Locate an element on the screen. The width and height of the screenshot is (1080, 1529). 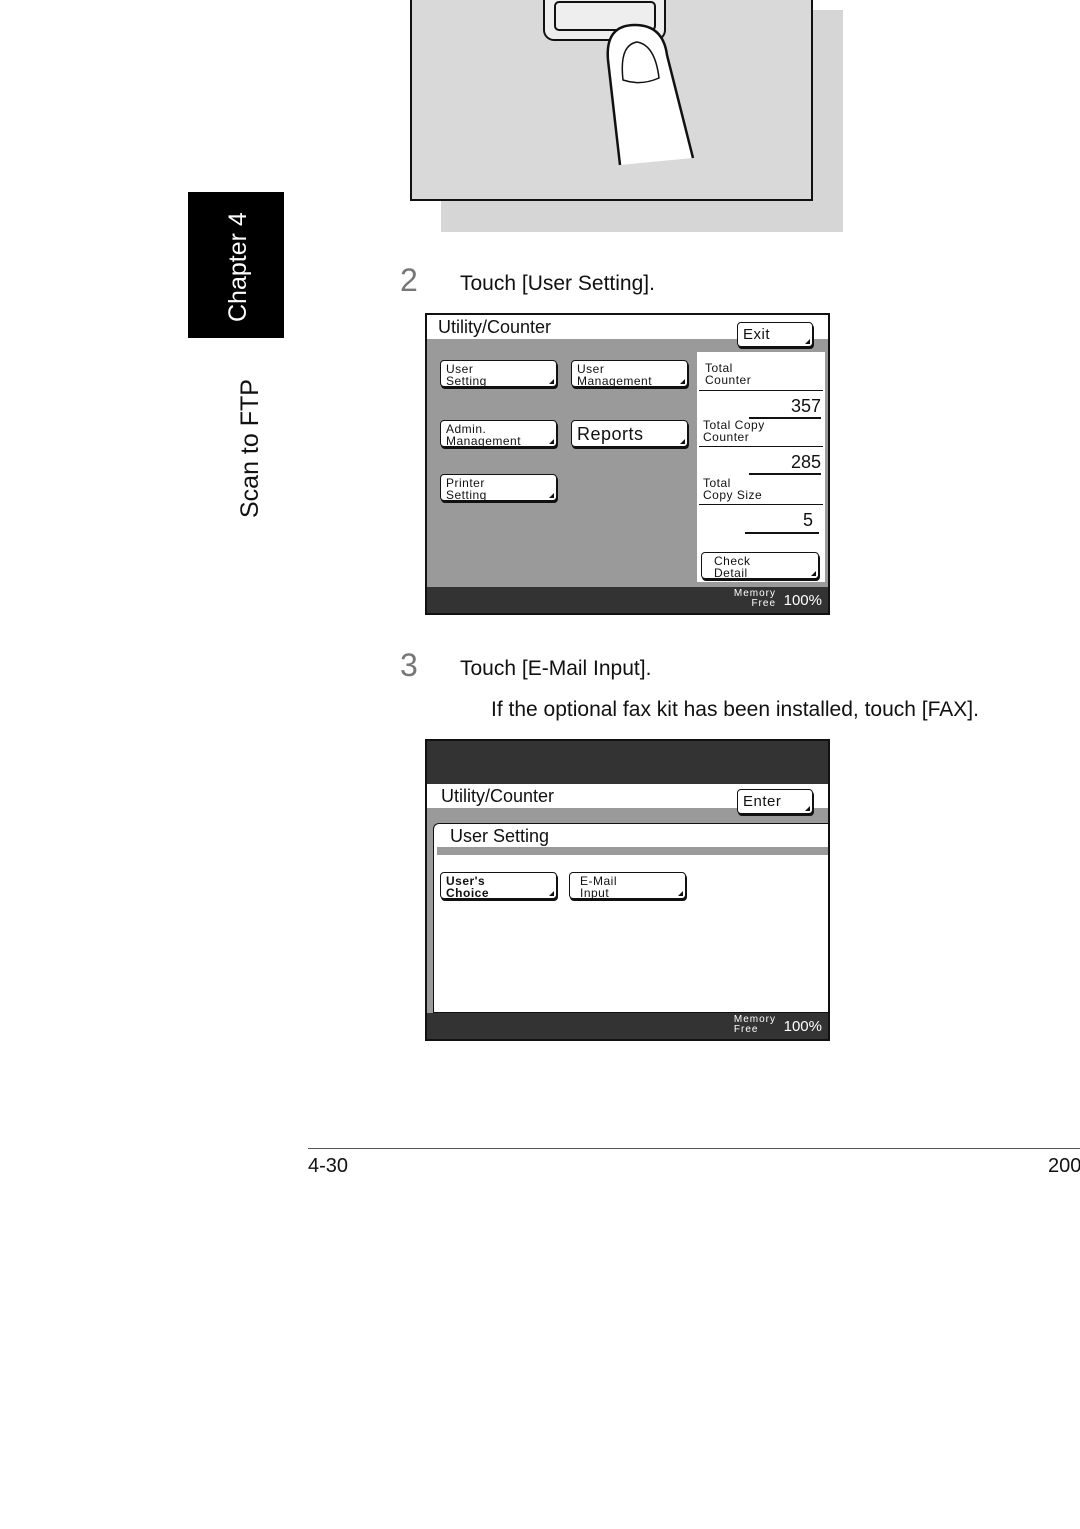
total-copy-size-value: 5 is located at coordinates (807, 520).